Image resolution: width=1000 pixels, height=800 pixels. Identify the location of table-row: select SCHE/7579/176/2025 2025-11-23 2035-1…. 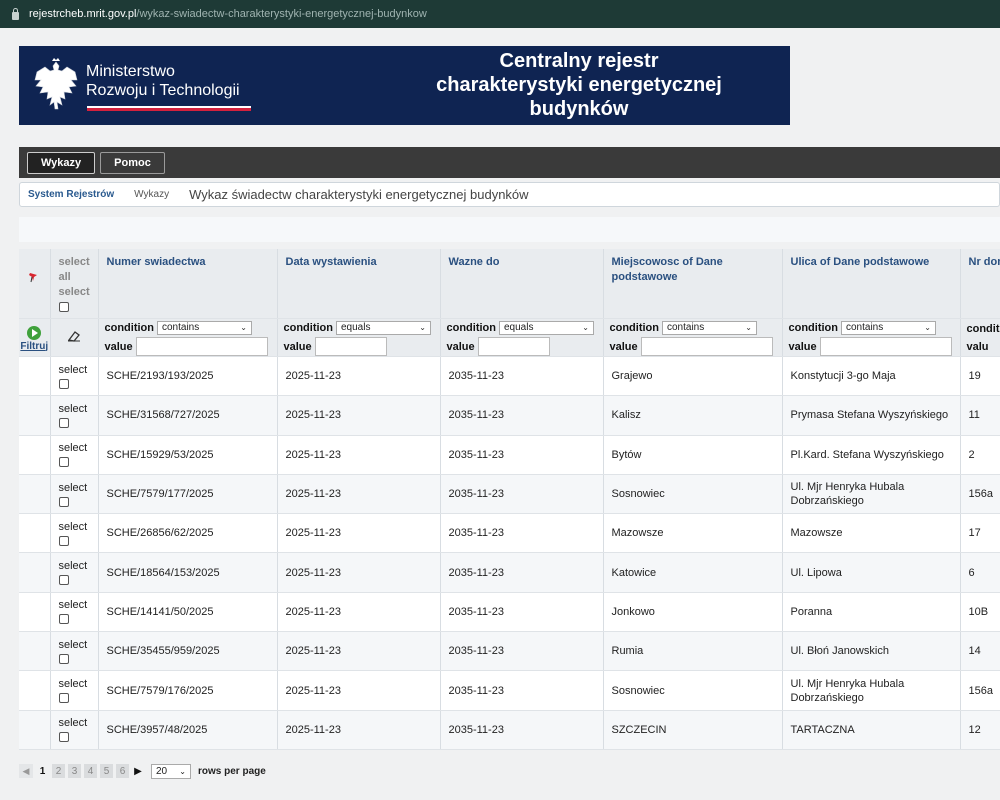
(509, 690).